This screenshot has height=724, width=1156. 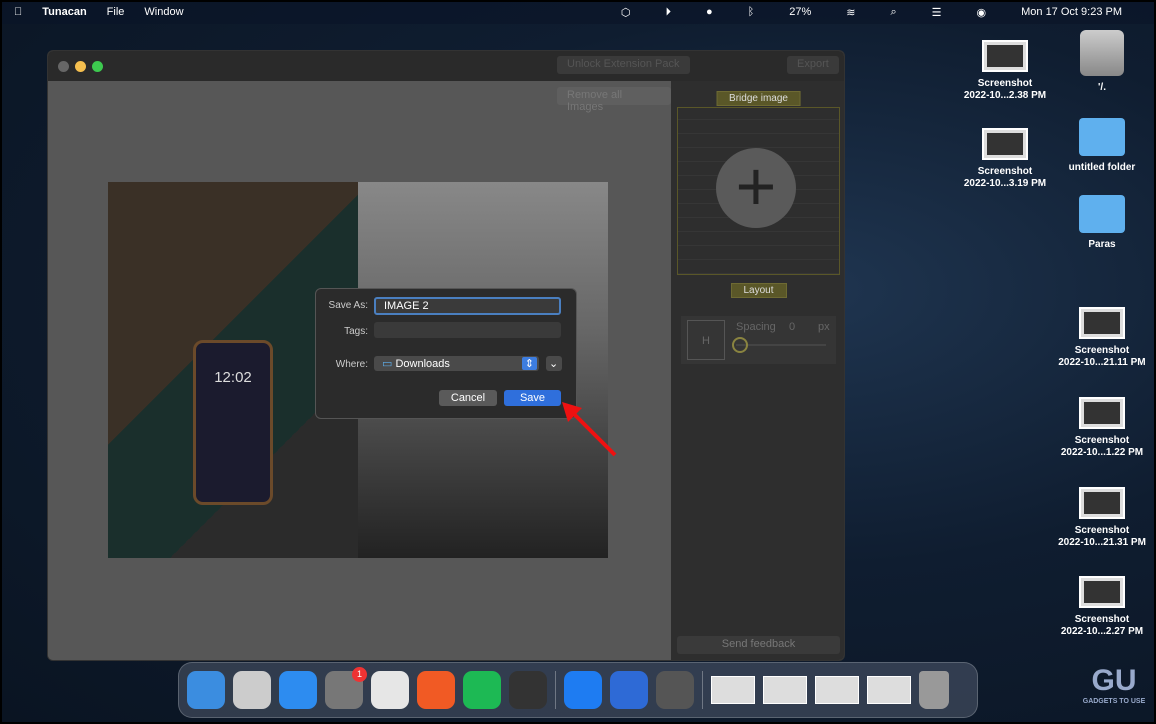 I want to click on bridge-image-label: Bridge image, so click(x=758, y=98).